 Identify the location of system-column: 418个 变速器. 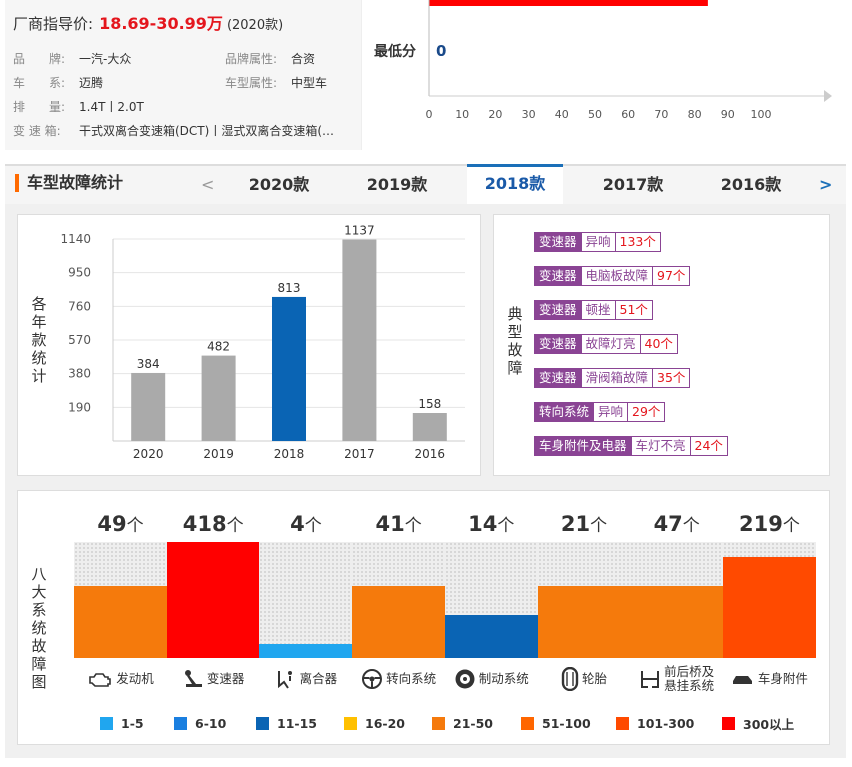
(213, 603).